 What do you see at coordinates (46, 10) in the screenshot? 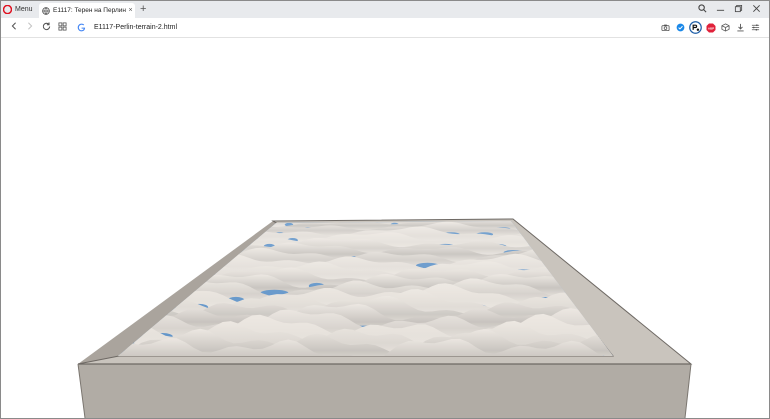
I see `globe-icon` at bounding box center [46, 10].